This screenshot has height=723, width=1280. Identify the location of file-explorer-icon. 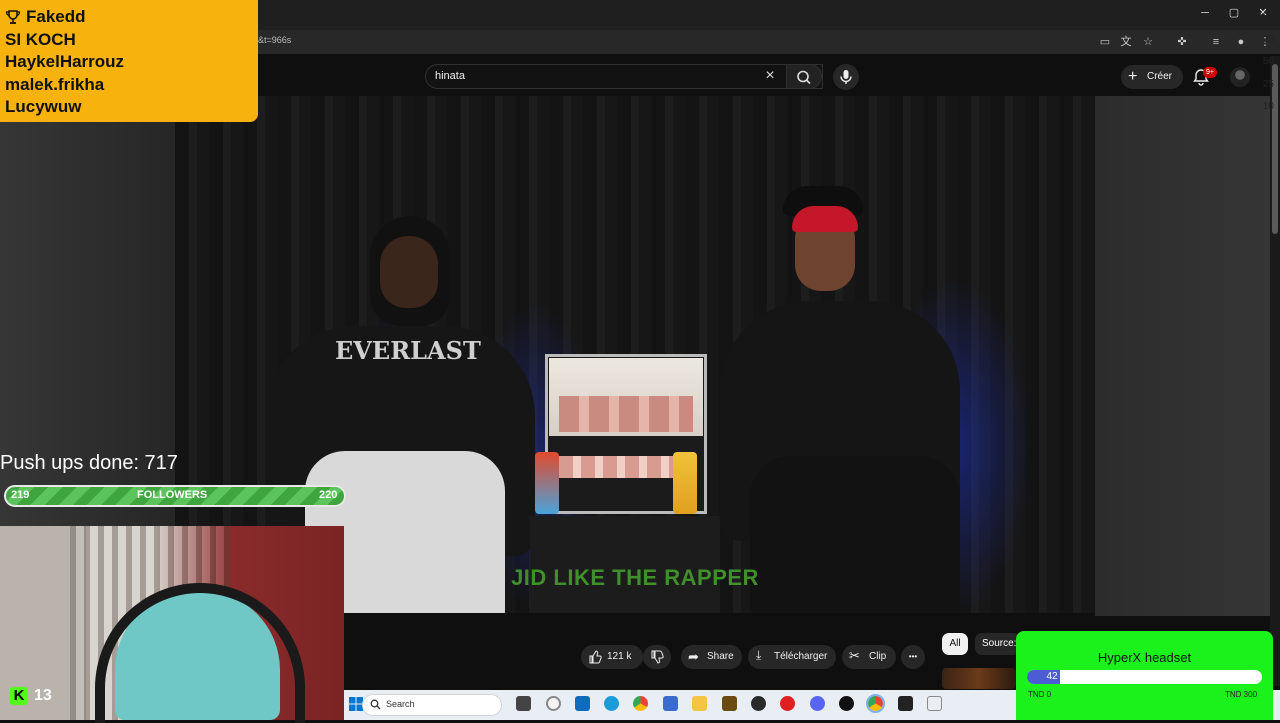
(699, 703).